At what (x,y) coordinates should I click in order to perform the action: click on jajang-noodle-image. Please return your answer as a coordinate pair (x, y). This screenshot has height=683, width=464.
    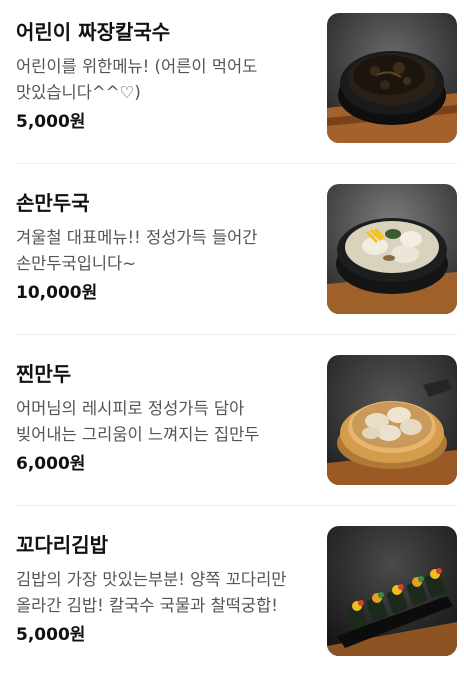
    Looking at the image, I should click on (392, 78).